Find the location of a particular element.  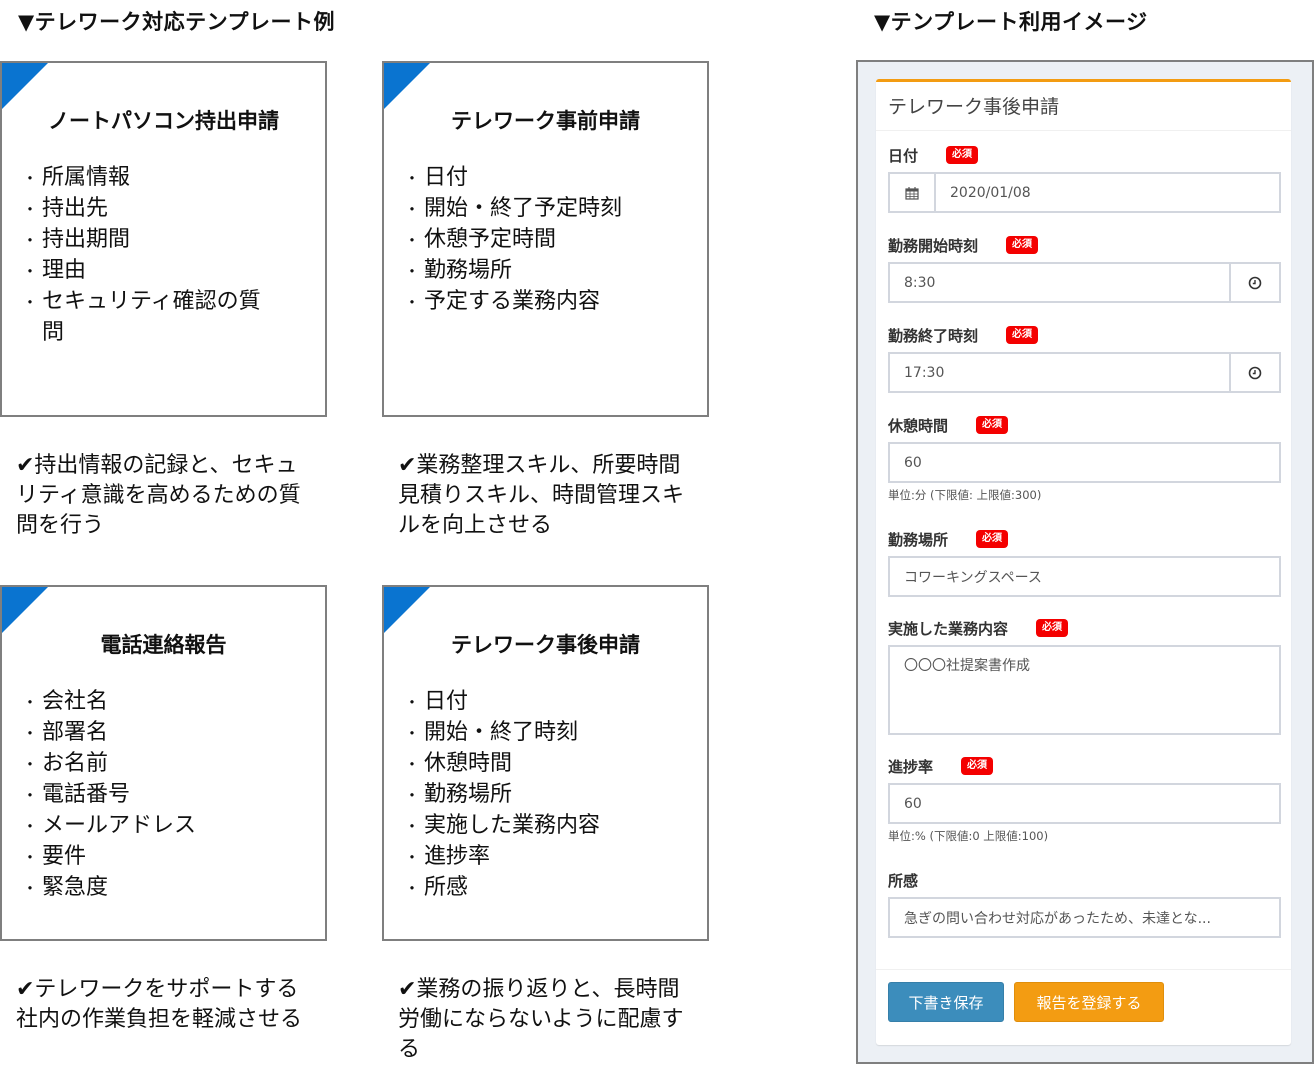

list-item: 実施した業務内容 is located at coordinates (534, 826).